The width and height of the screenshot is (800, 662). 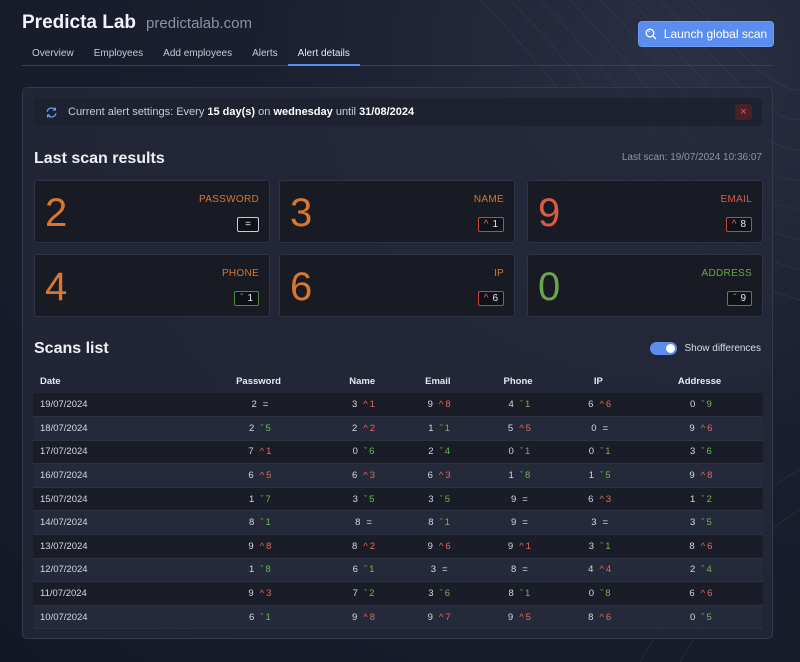 What do you see at coordinates (739, 298) in the screenshot?
I see `trend-badge: ˇ9` at bounding box center [739, 298].